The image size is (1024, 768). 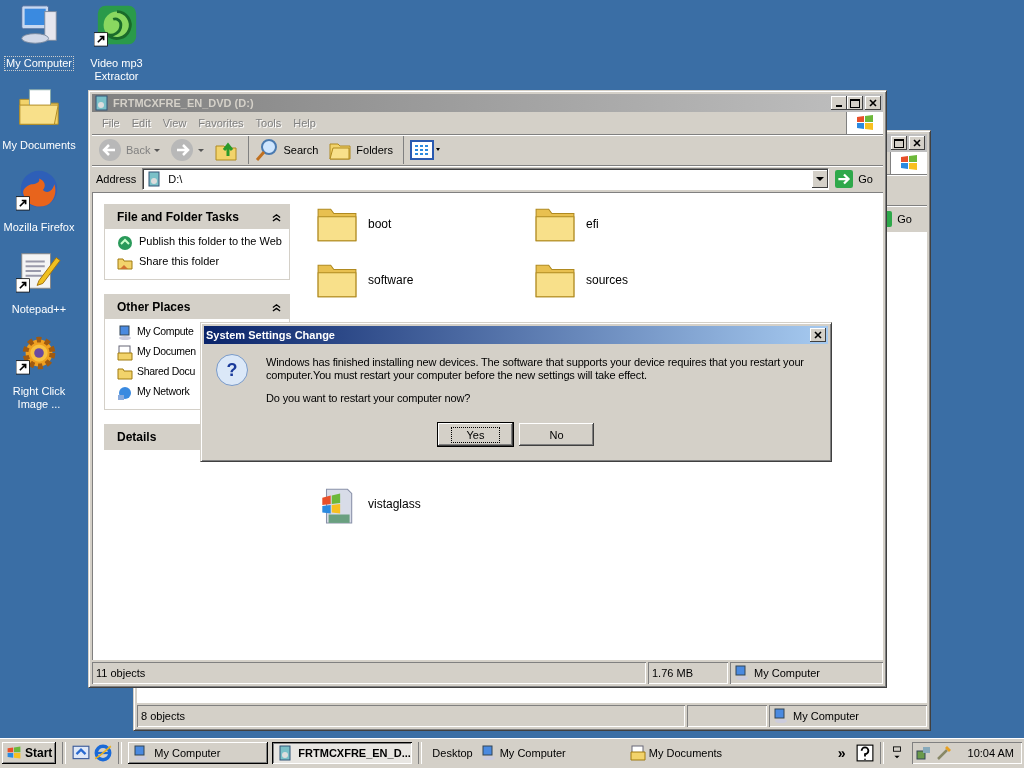 I want to click on task-link: Publish this folder to the Web, so click(x=210, y=241).